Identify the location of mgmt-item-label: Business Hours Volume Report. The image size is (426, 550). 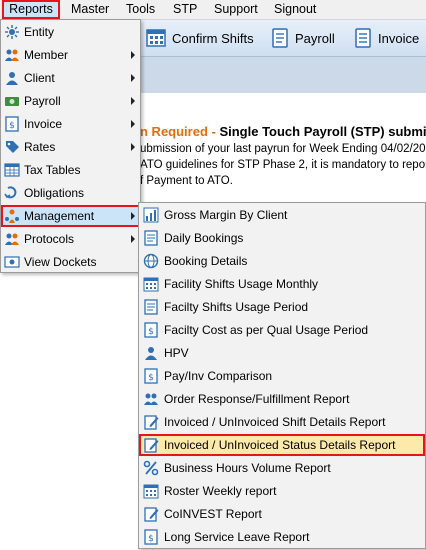
(247, 468).